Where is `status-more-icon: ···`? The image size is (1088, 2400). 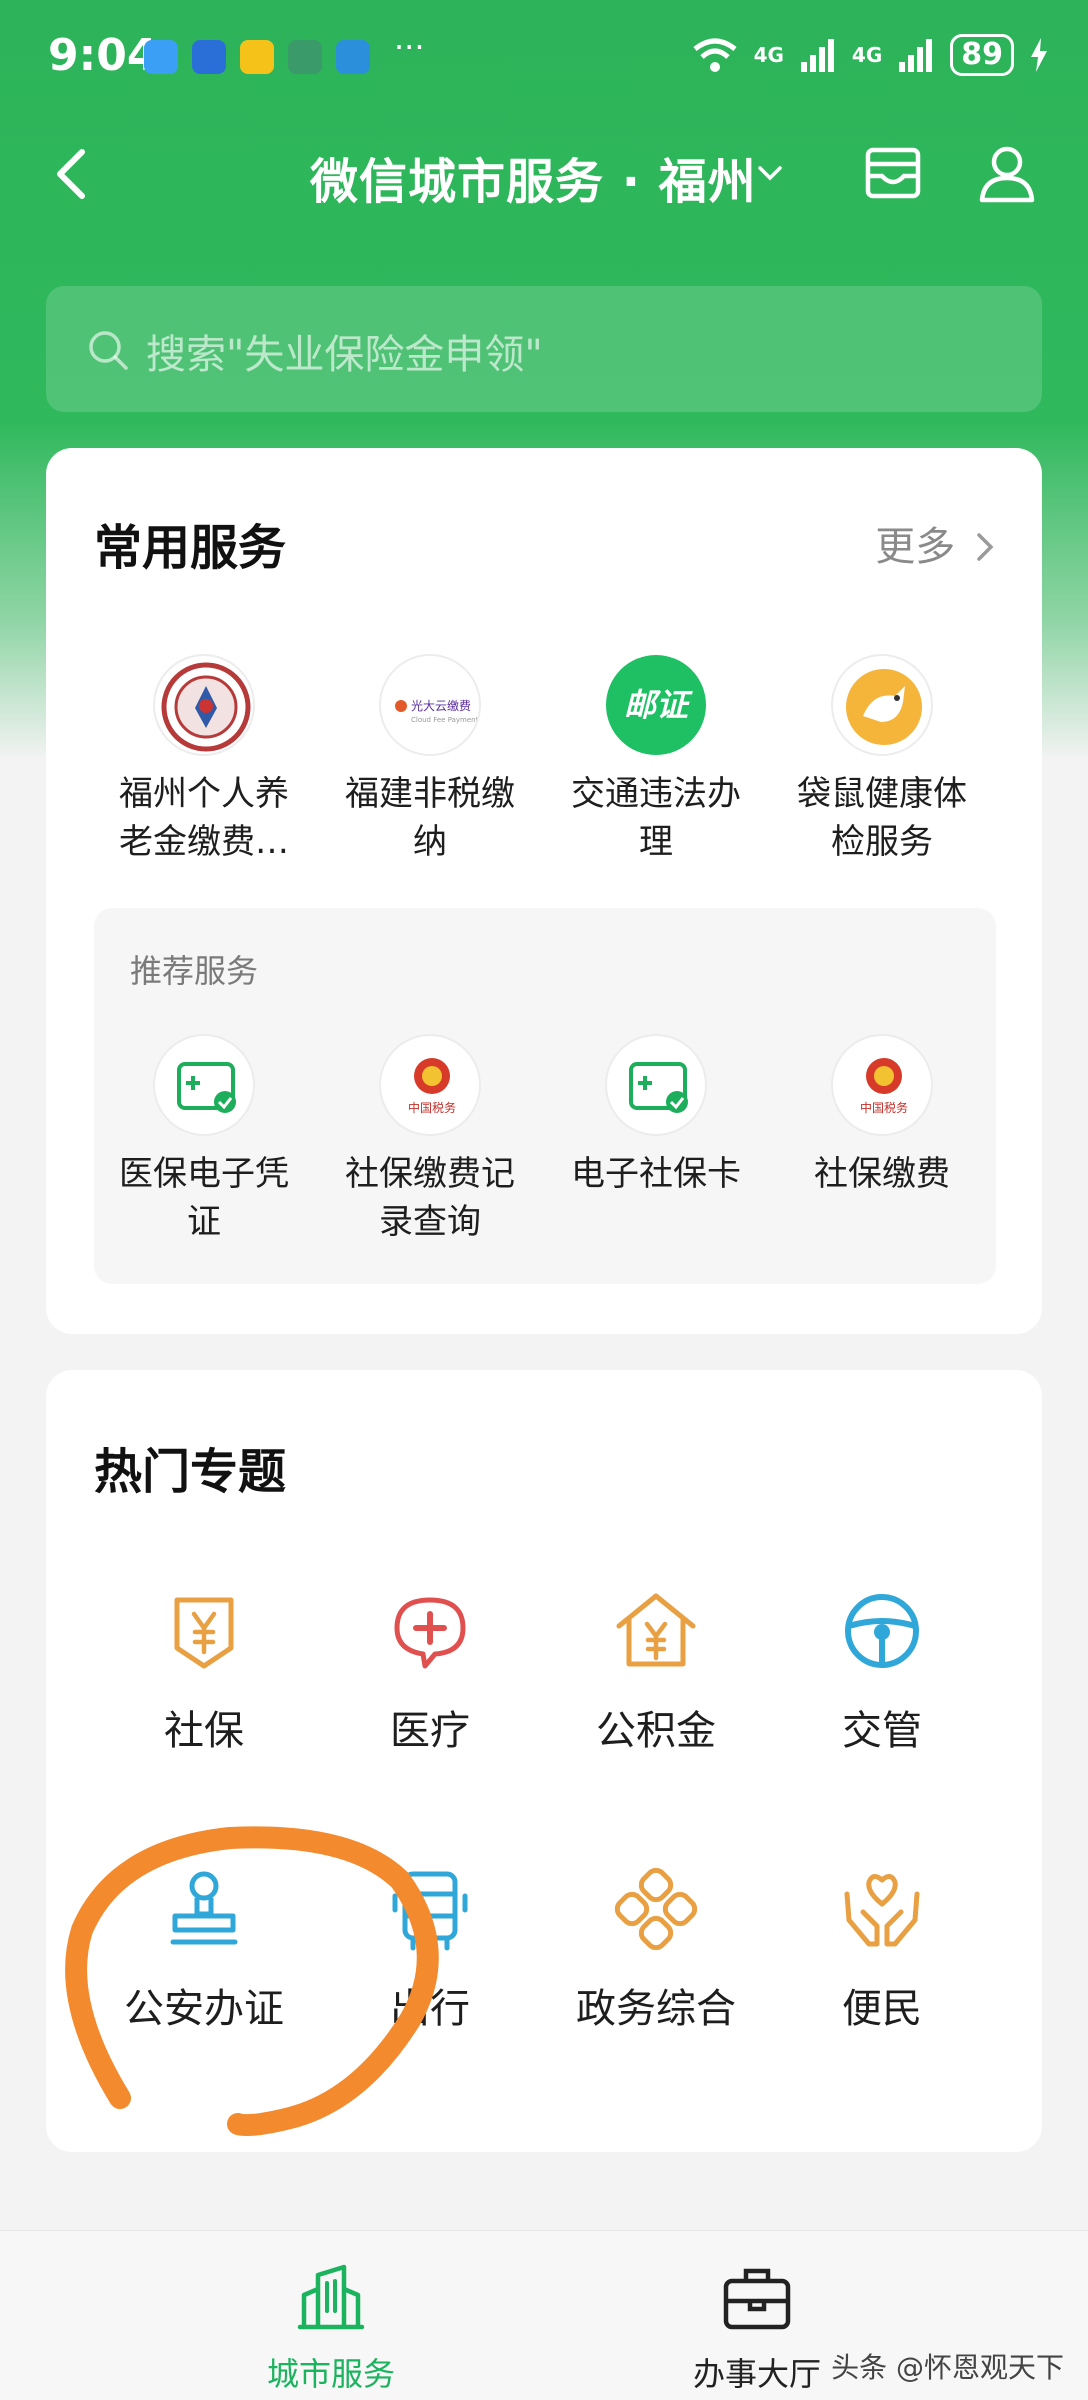
status-more-icon: ··· is located at coordinates (409, 47).